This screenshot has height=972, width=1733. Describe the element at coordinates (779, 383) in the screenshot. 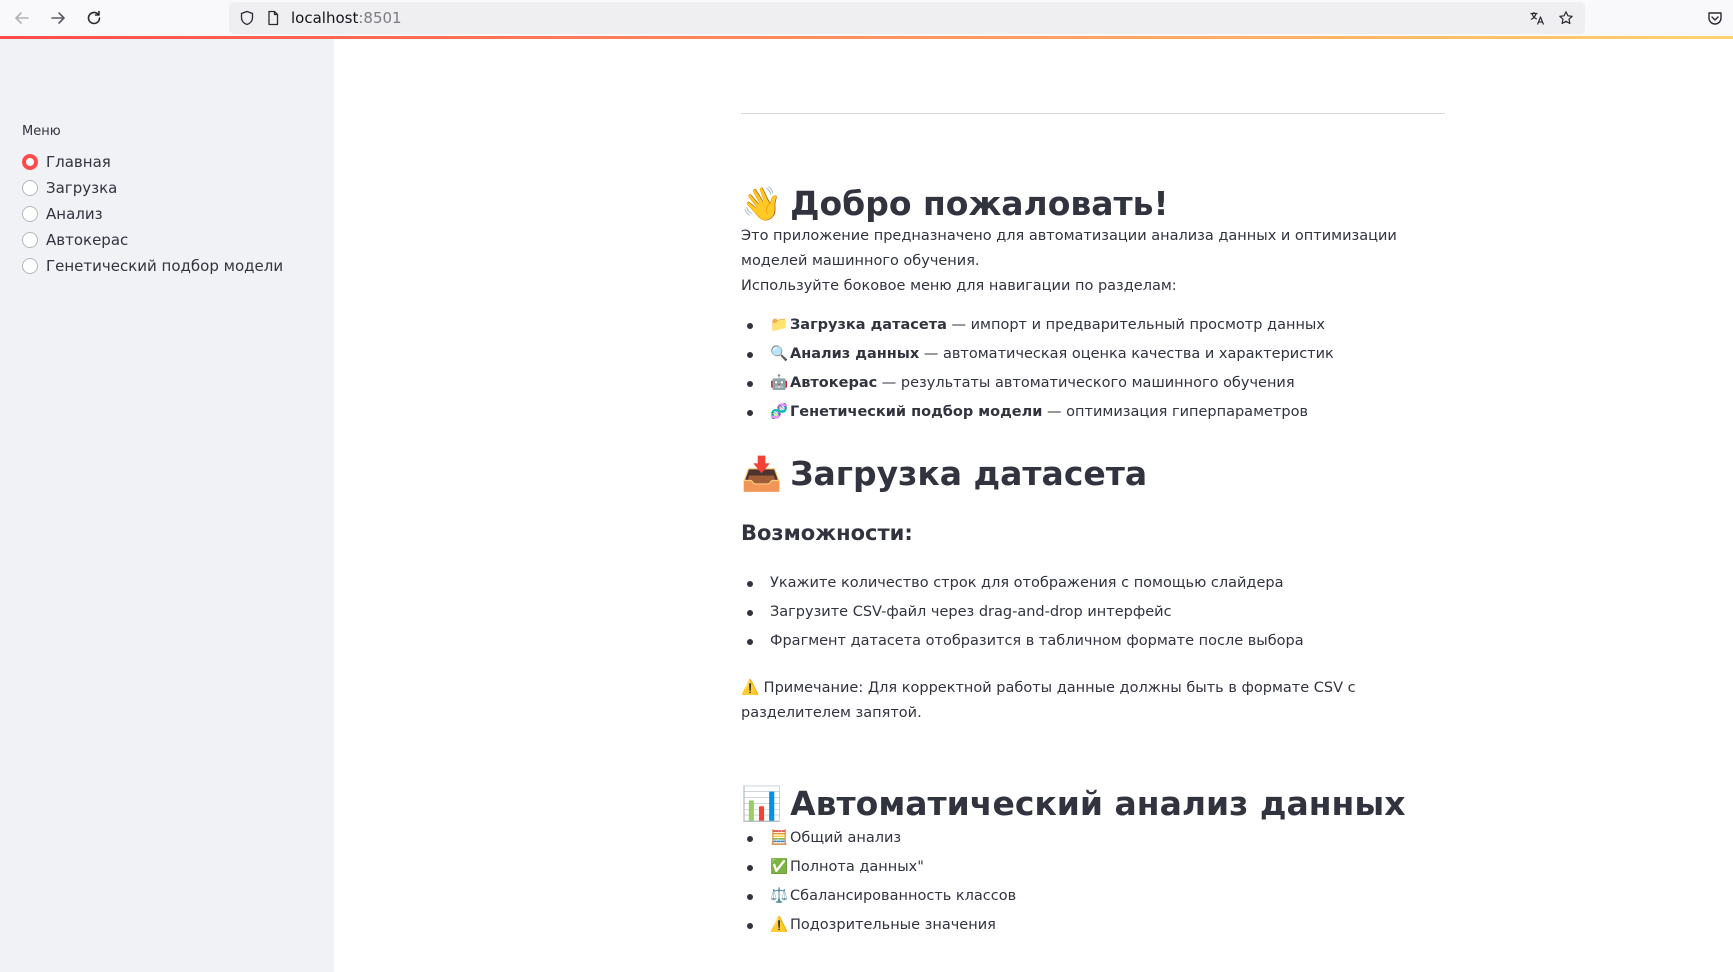

I see `robot-icon: 🤖` at that location.